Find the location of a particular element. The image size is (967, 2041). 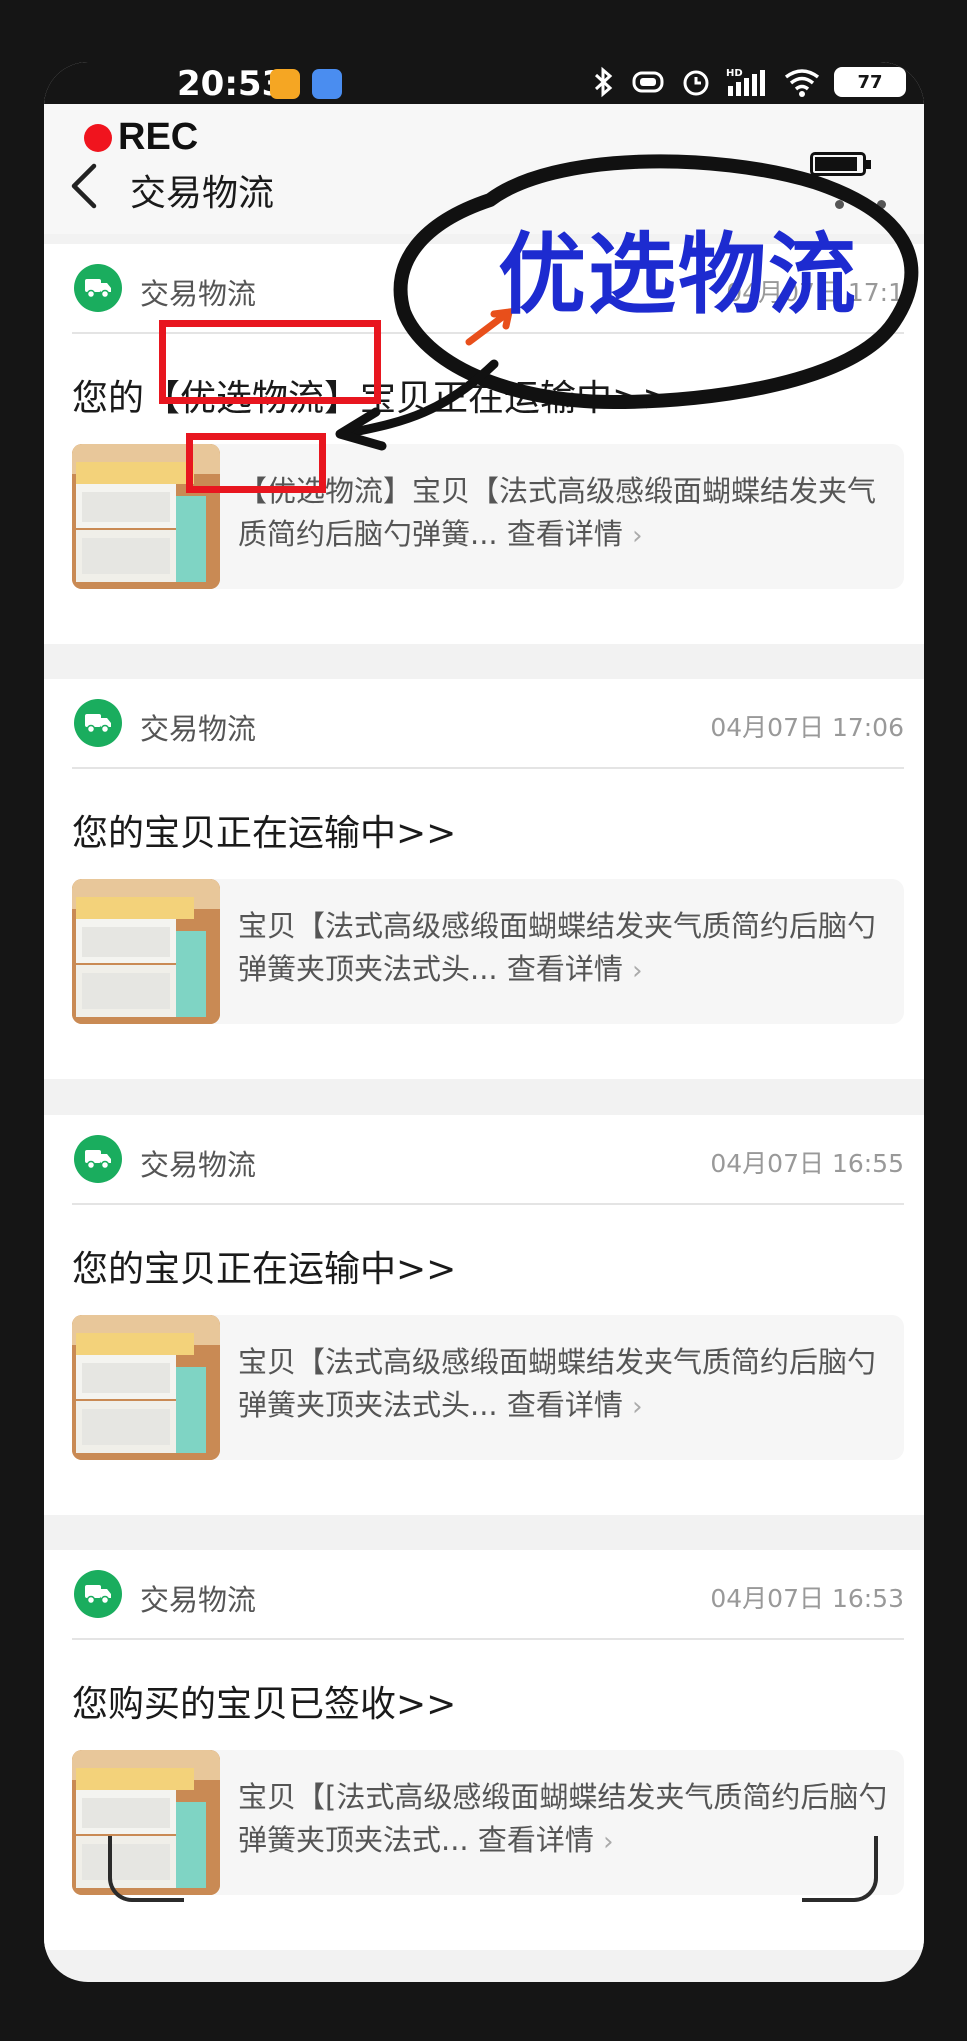

product-description: 宝贝【[法式高级感缎面蝴蝶结发夹气质简约后脑勺弹簧夹顶夹法式... 查看详情 › is located at coordinates (563, 1820).